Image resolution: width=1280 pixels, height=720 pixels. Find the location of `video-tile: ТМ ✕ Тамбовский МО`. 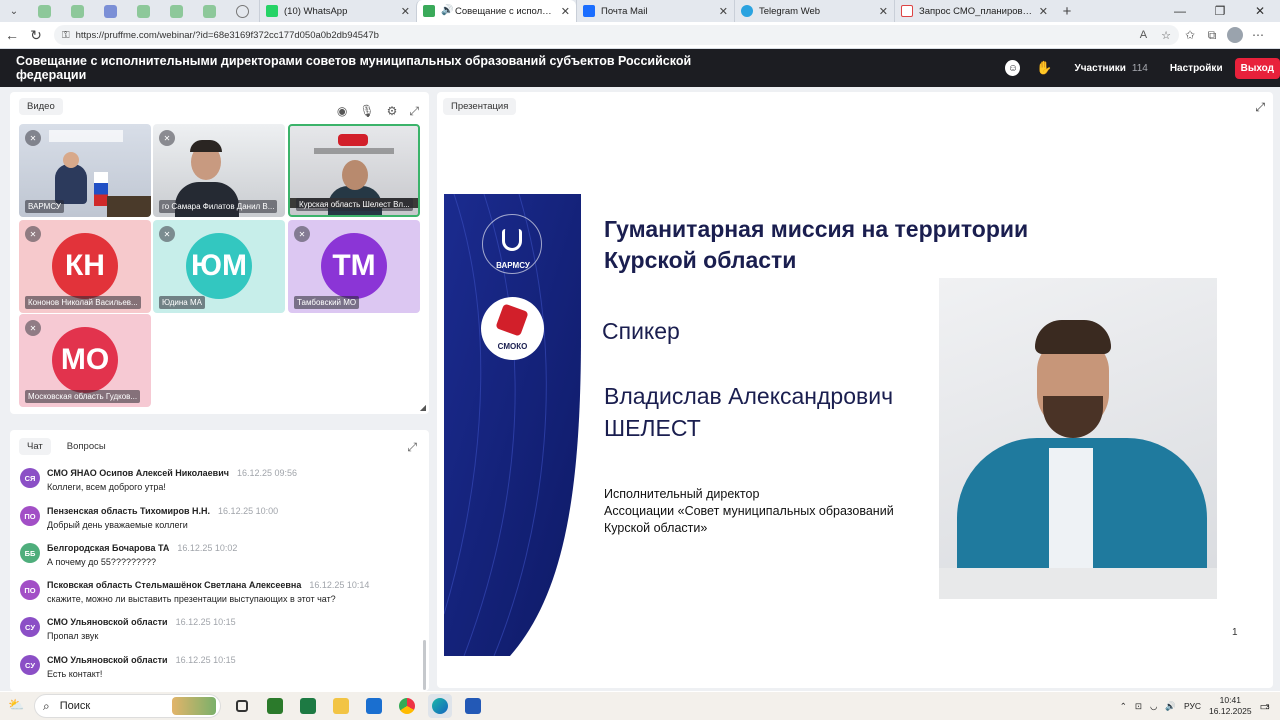

video-tile: ТМ ✕ Тамбовский МО is located at coordinates (354, 266).